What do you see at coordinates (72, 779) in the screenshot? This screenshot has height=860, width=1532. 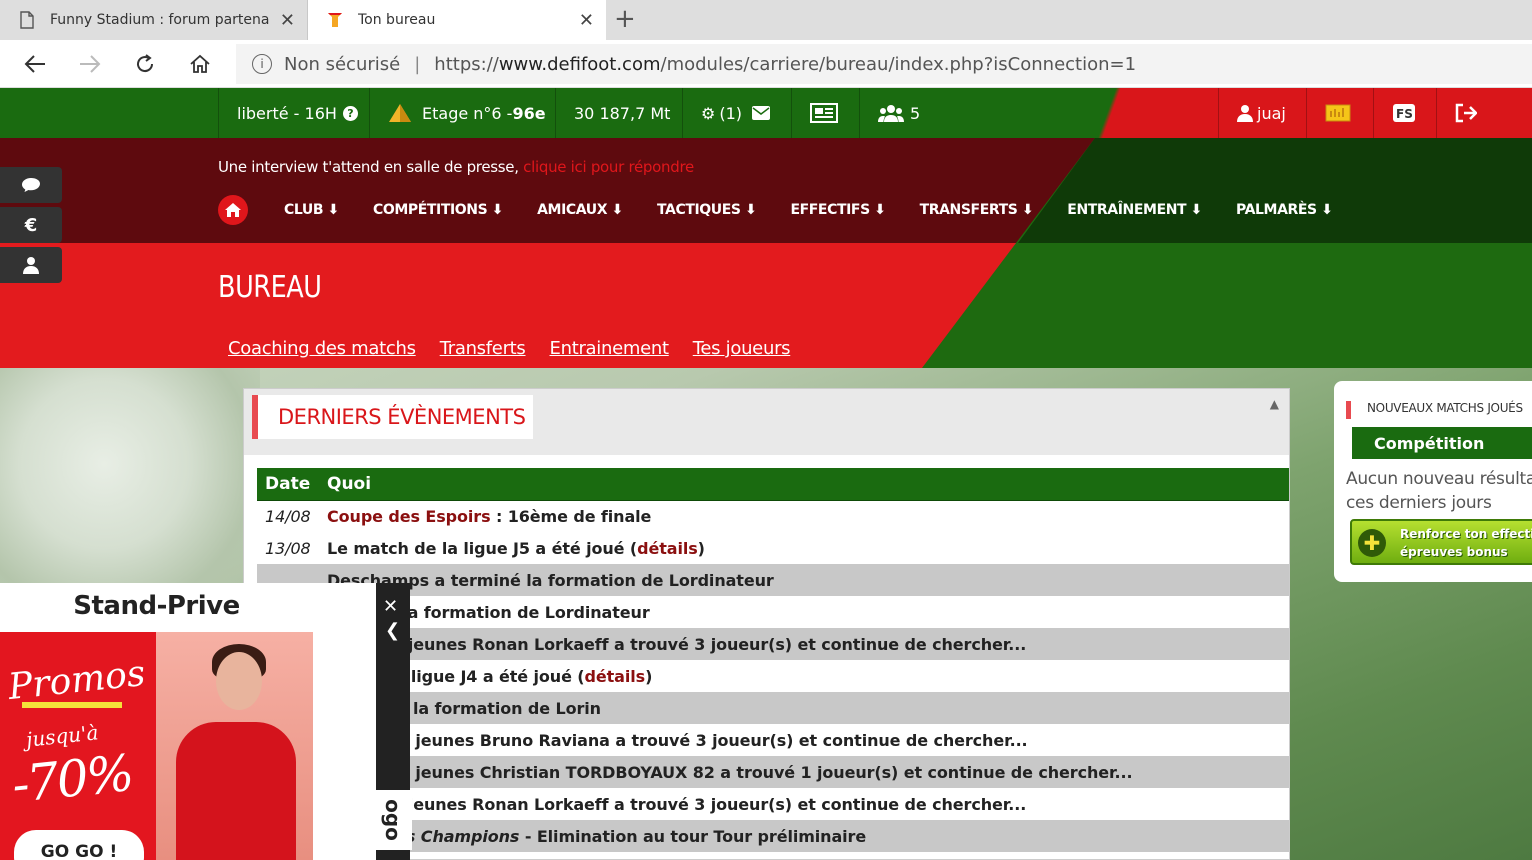 I see `ad-percent: -70%` at bounding box center [72, 779].